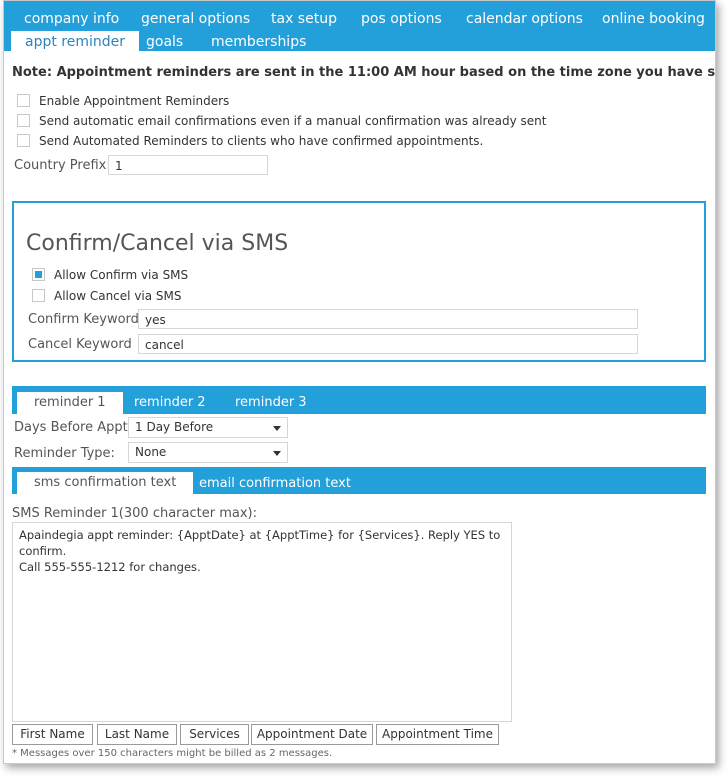 The height and width of the screenshot is (776, 728). I want to click on allow-cancel-option: Allow Cancel via SMS, so click(107, 296).